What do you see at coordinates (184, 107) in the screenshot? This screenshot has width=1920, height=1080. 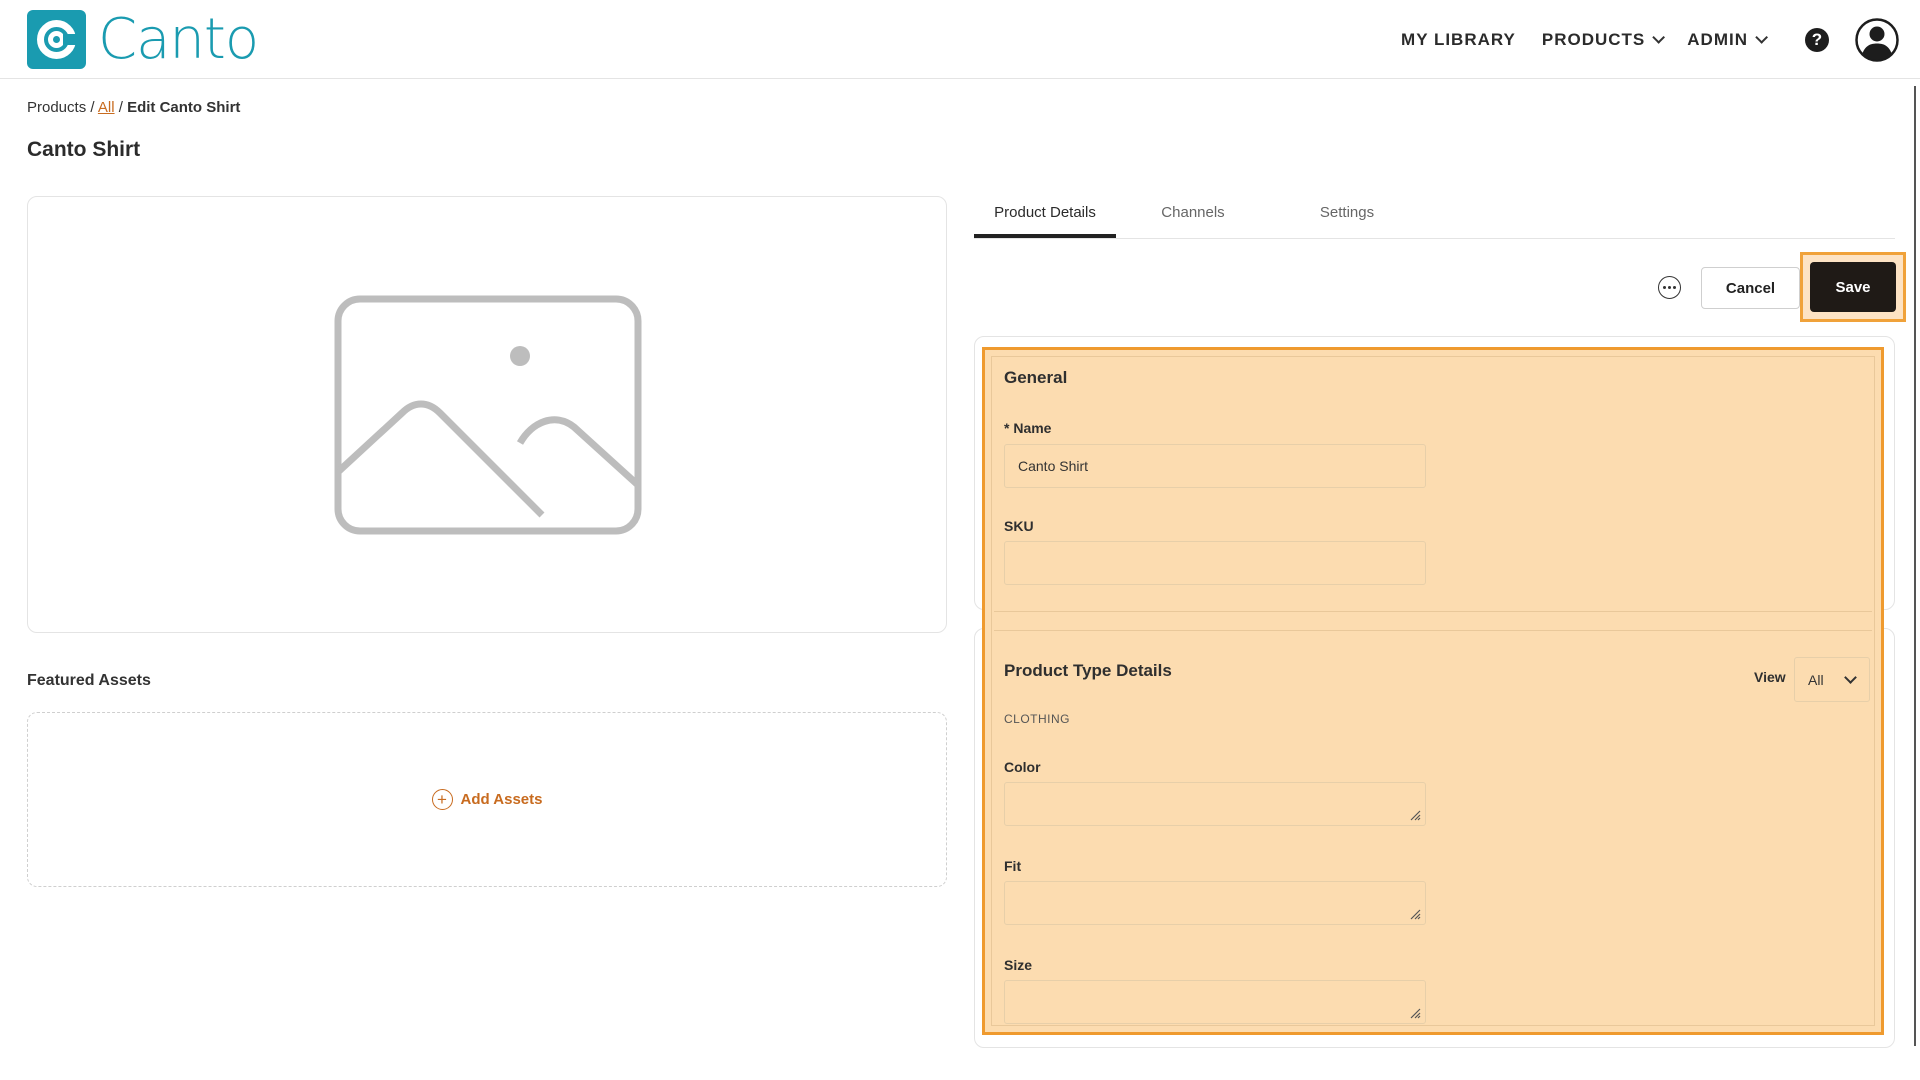 I see `breadcrumb-current: Edit Canto Shirt` at bounding box center [184, 107].